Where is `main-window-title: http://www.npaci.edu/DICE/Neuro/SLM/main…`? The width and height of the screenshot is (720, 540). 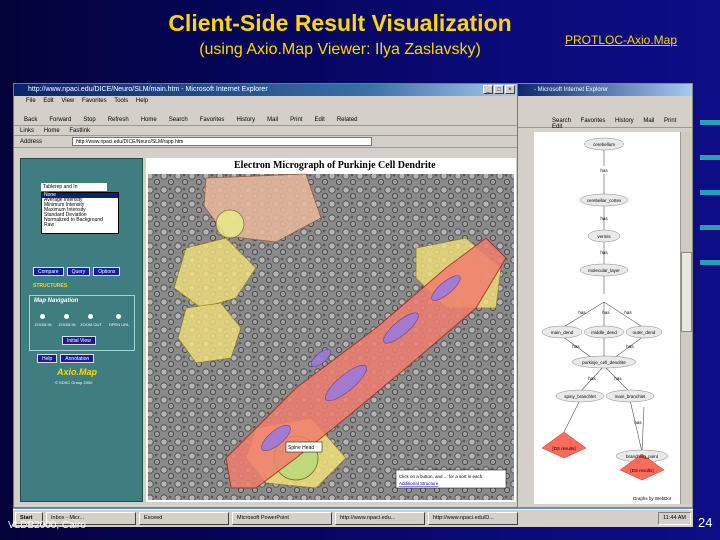 main-window-title: http://www.npaci.edu/DICE/Neuro/SLM/main… is located at coordinates (148, 89).